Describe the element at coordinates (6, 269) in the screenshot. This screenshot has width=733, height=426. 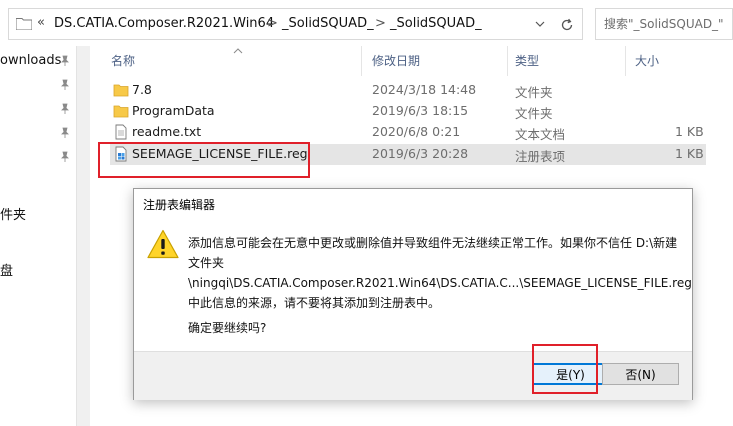
I see `nav-item-drive: 盘` at that location.